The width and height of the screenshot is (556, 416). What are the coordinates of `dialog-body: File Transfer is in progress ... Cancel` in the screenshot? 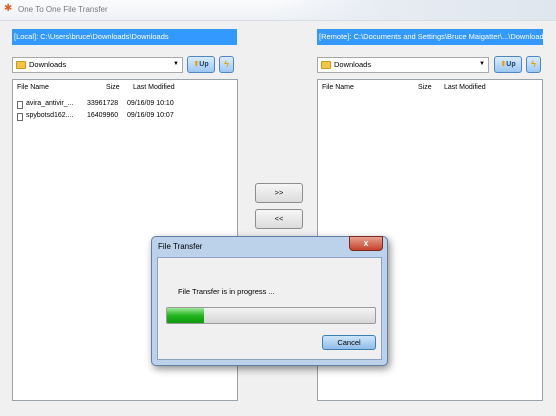 It's located at (269, 308).